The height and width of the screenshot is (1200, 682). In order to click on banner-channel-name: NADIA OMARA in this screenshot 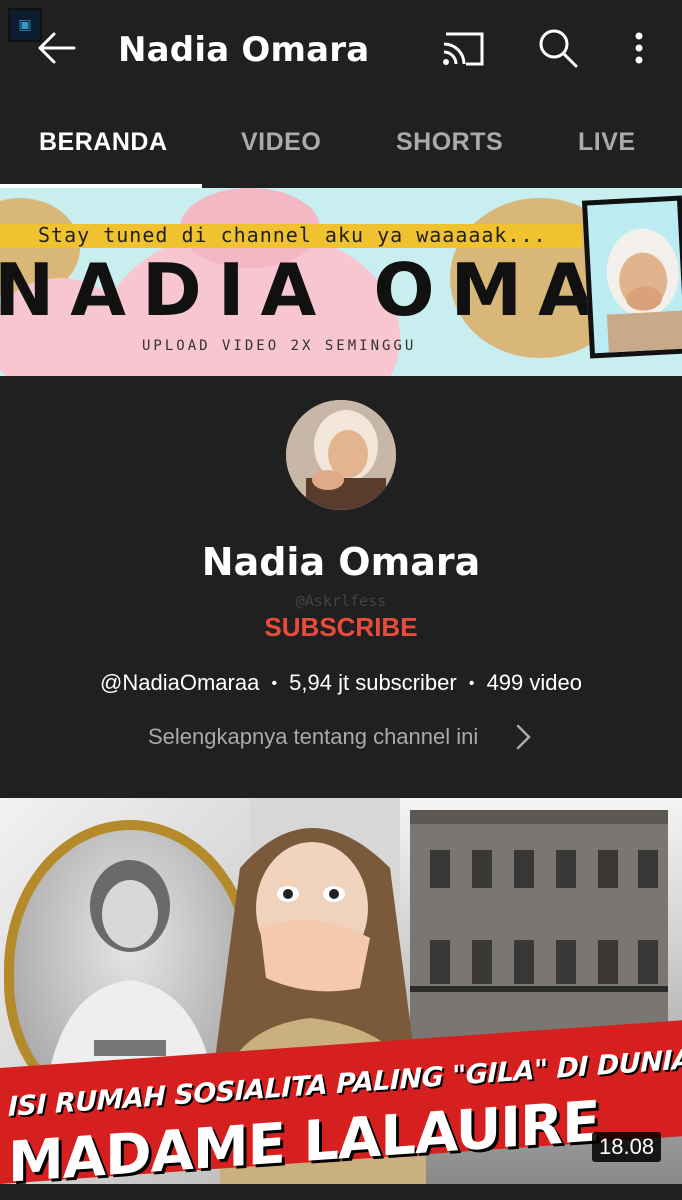, I will do `click(341, 290)`.